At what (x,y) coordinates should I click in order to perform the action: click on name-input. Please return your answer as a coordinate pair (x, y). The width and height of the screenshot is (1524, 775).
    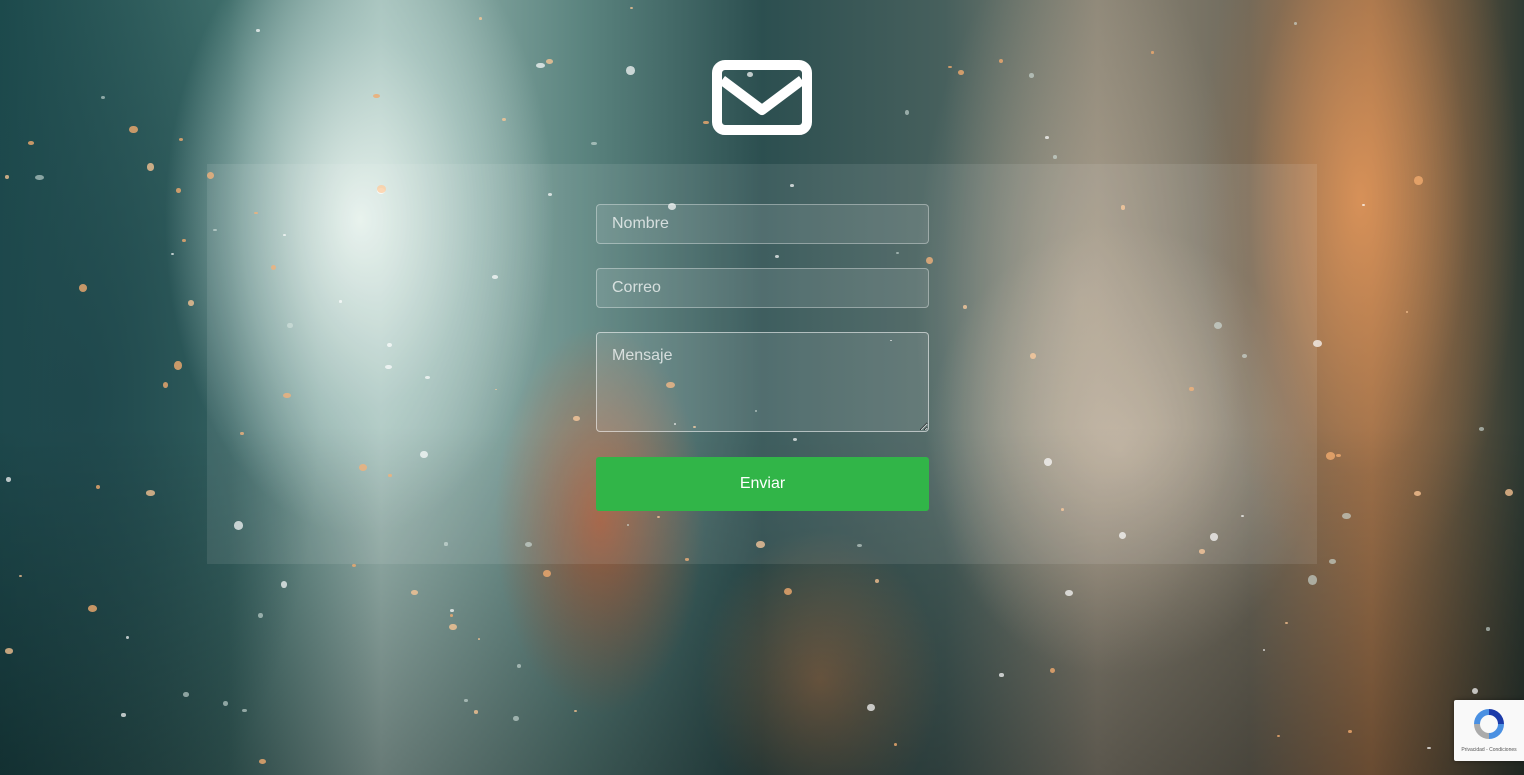
    Looking at the image, I should click on (762, 224).